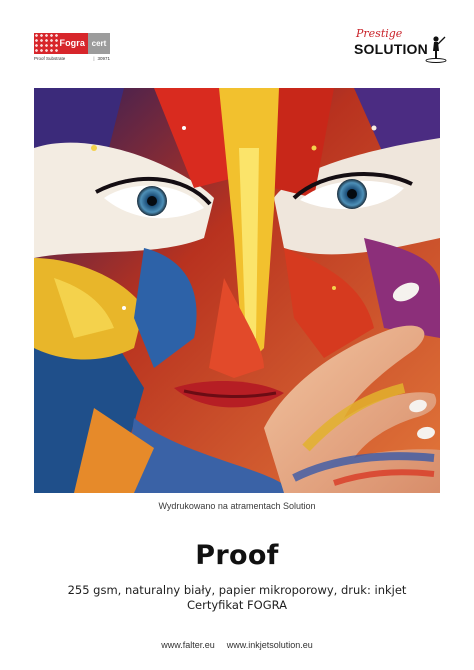  I want to click on fogra-red-block: Fogra, so click(61, 43).